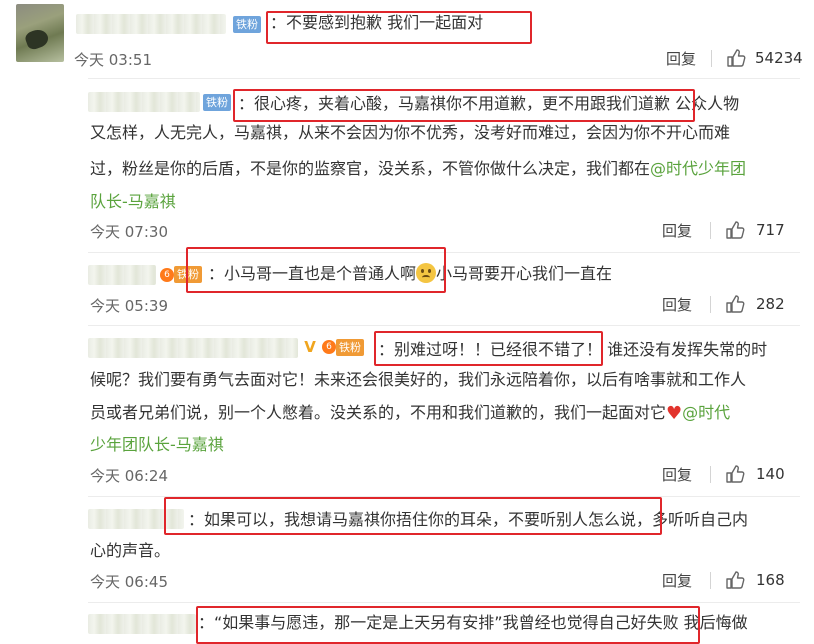 The image size is (814, 644). Describe the element at coordinates (129, 582) in the screenshot. I see `reply-time: 今天 06:45` at that location.